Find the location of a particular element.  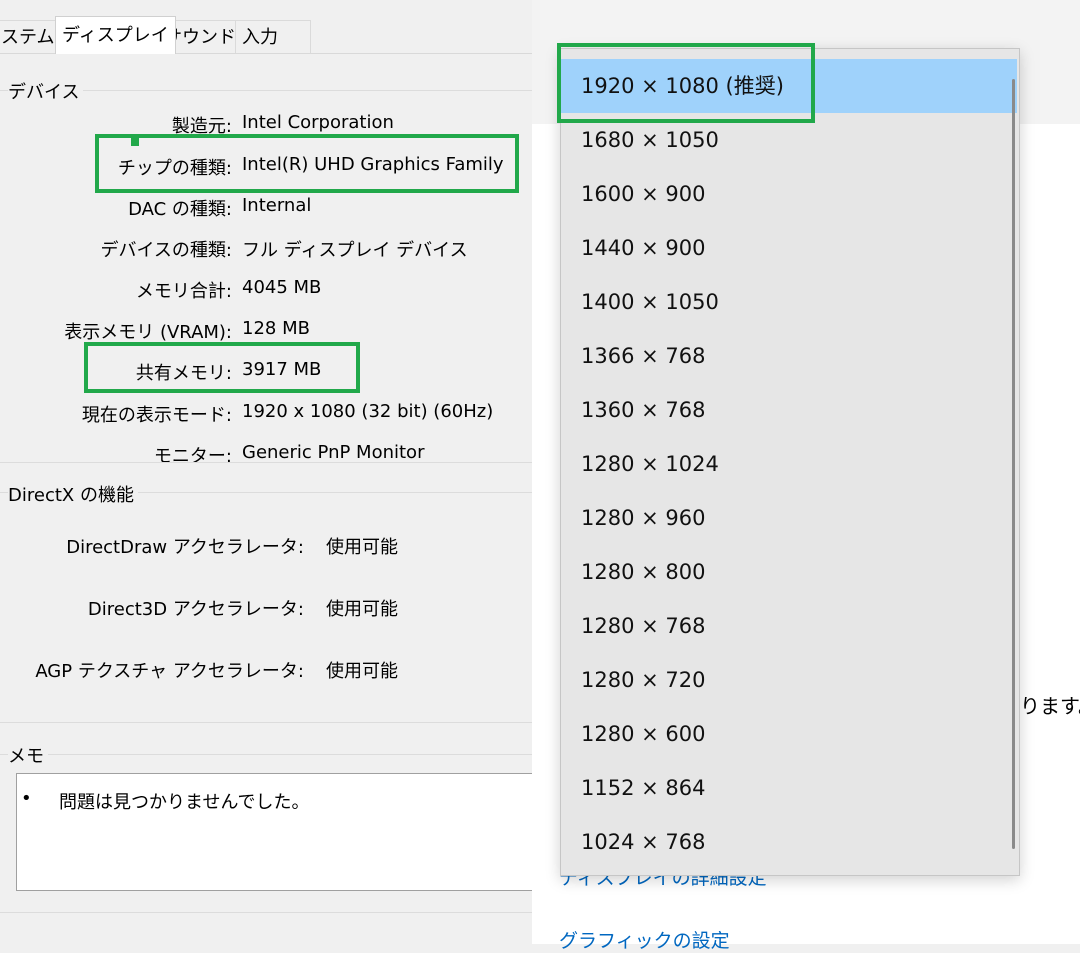

device-group-bottom-rule is located at coordinates (266, 462).